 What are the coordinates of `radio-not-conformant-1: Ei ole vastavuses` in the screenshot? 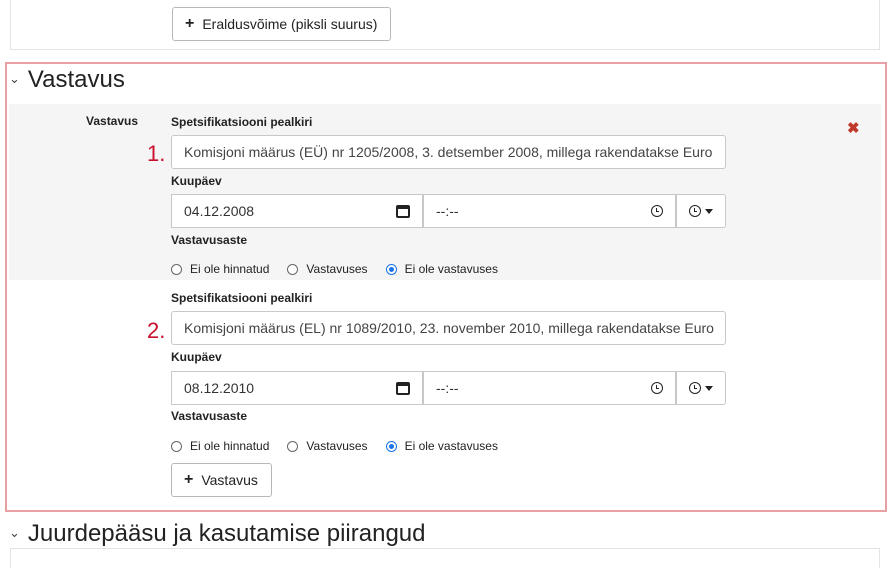 It's located at (441, 269).